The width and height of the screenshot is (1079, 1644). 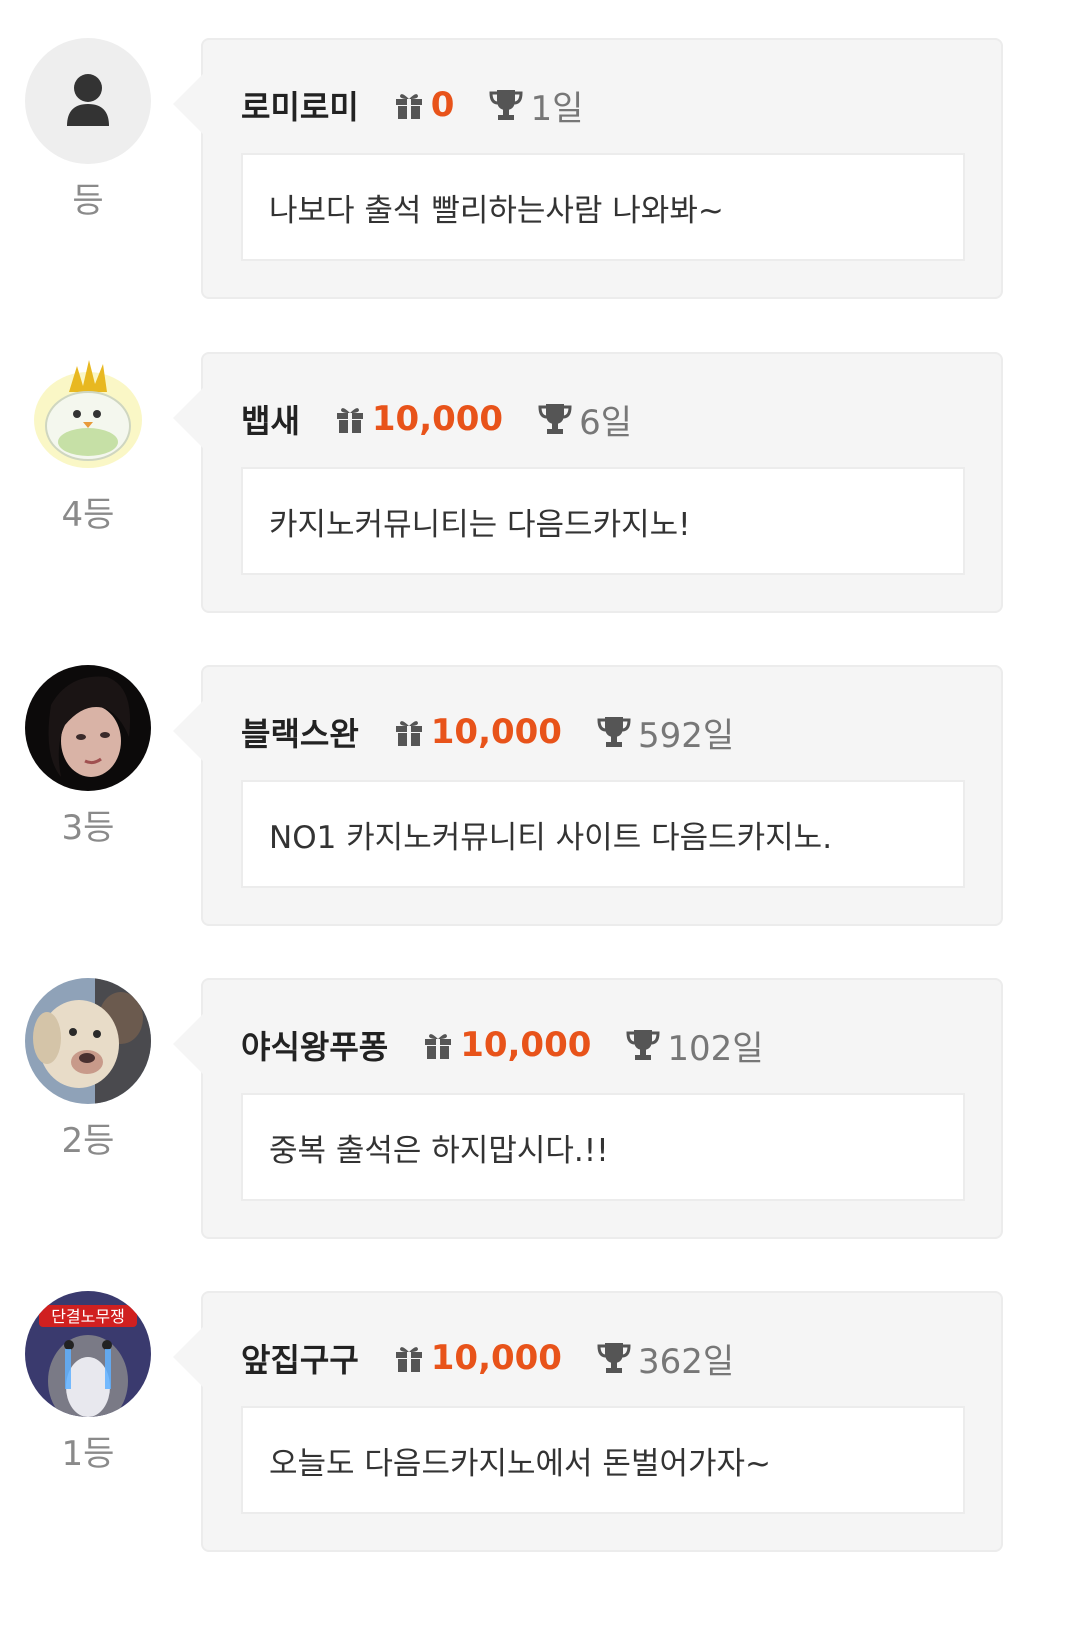 I want to click on entry-meta: 뱁새 10,000 6일, so click(x=436, y=419).